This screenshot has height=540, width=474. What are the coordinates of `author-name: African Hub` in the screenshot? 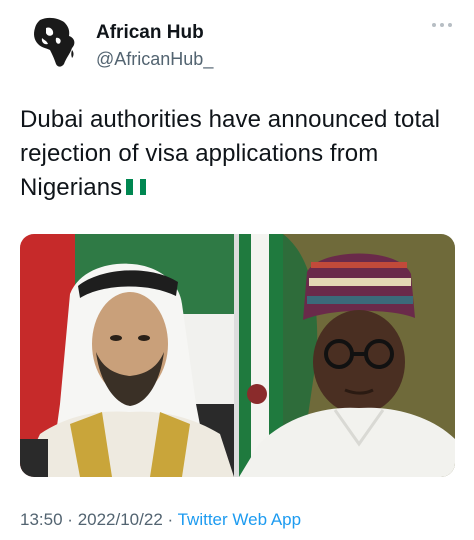 It's located at (150, 33).